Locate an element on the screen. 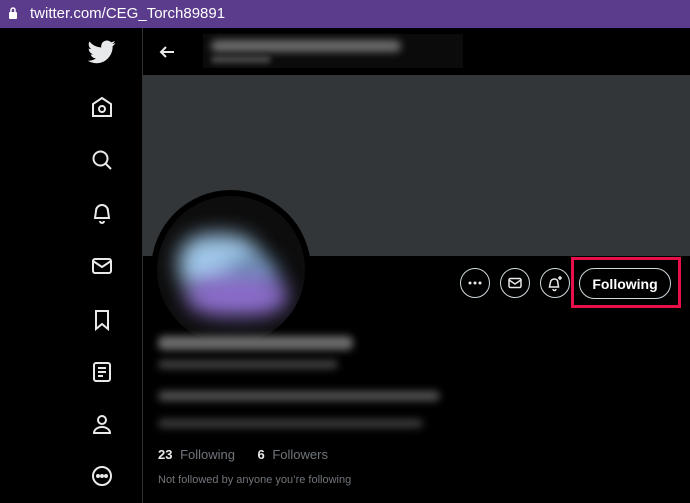 This screenshot has height=503, width=690. bell-plus-icon is located at coordinates (555, 284).